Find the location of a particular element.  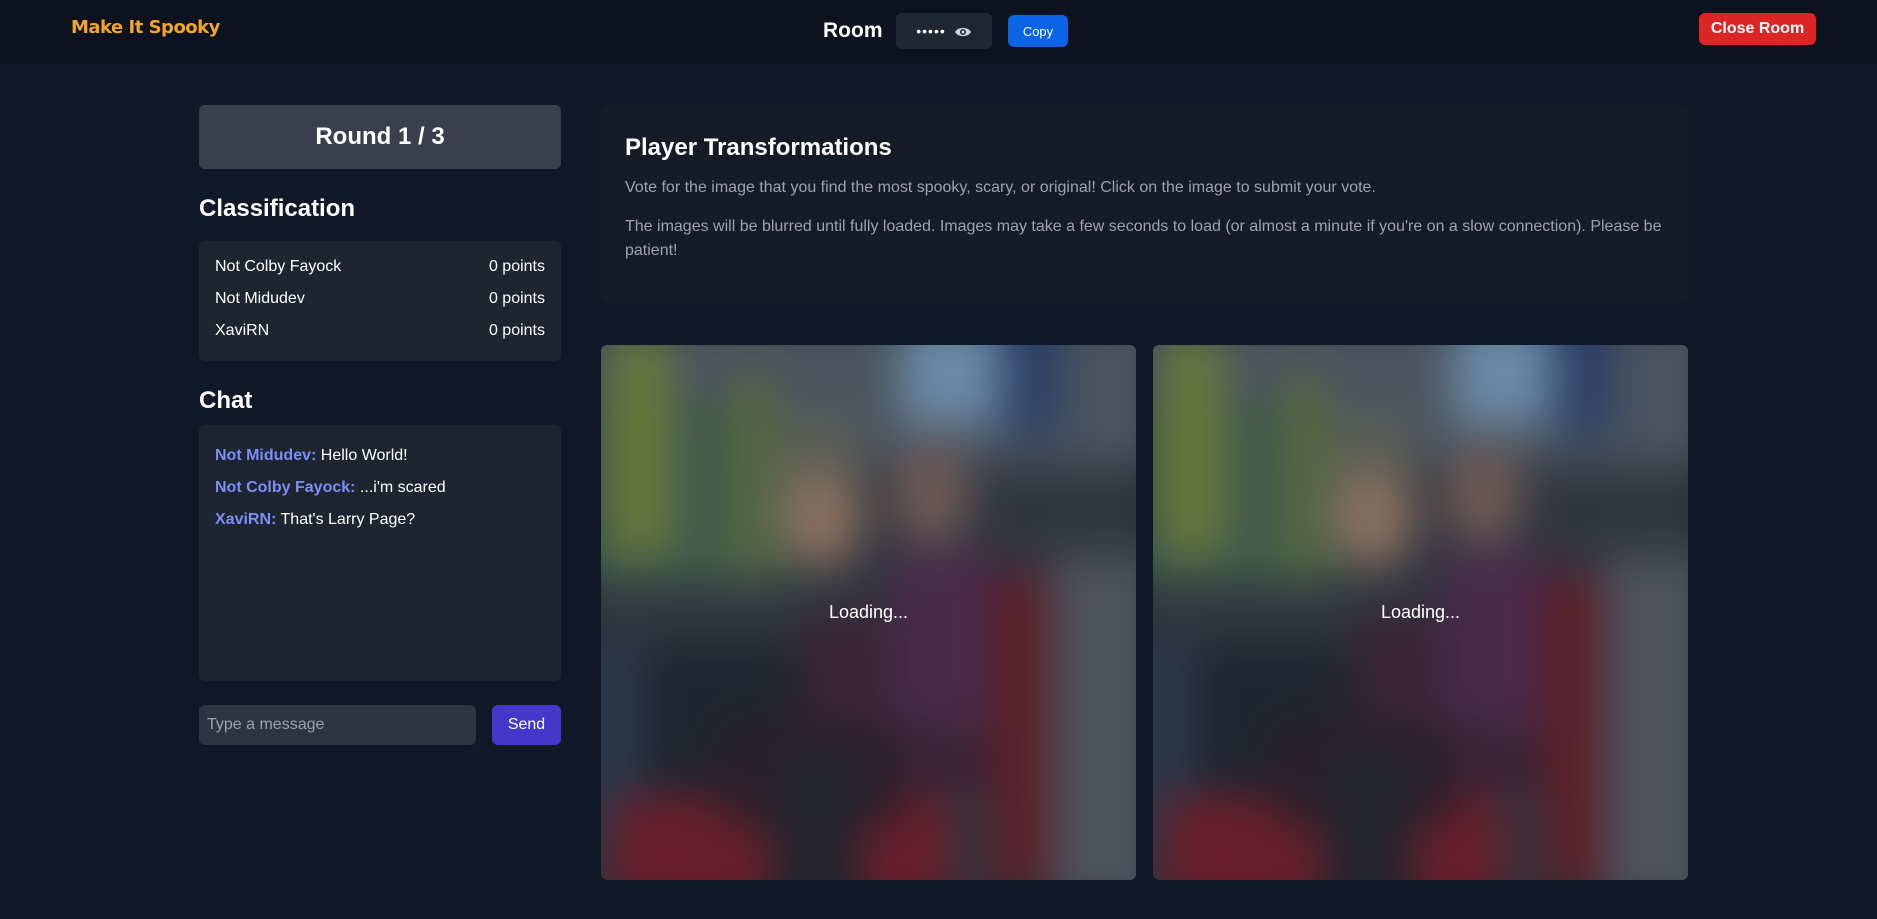

player-name: Not Midudev is located at coordinates (260, 298).